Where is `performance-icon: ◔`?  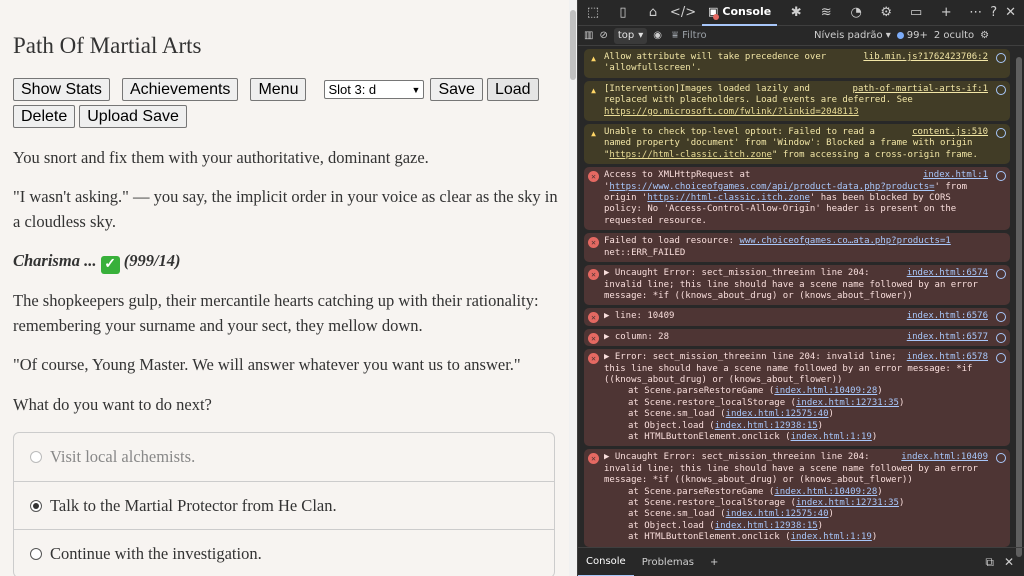 performance-icon: ◔ is located at coordinates (856, 13).